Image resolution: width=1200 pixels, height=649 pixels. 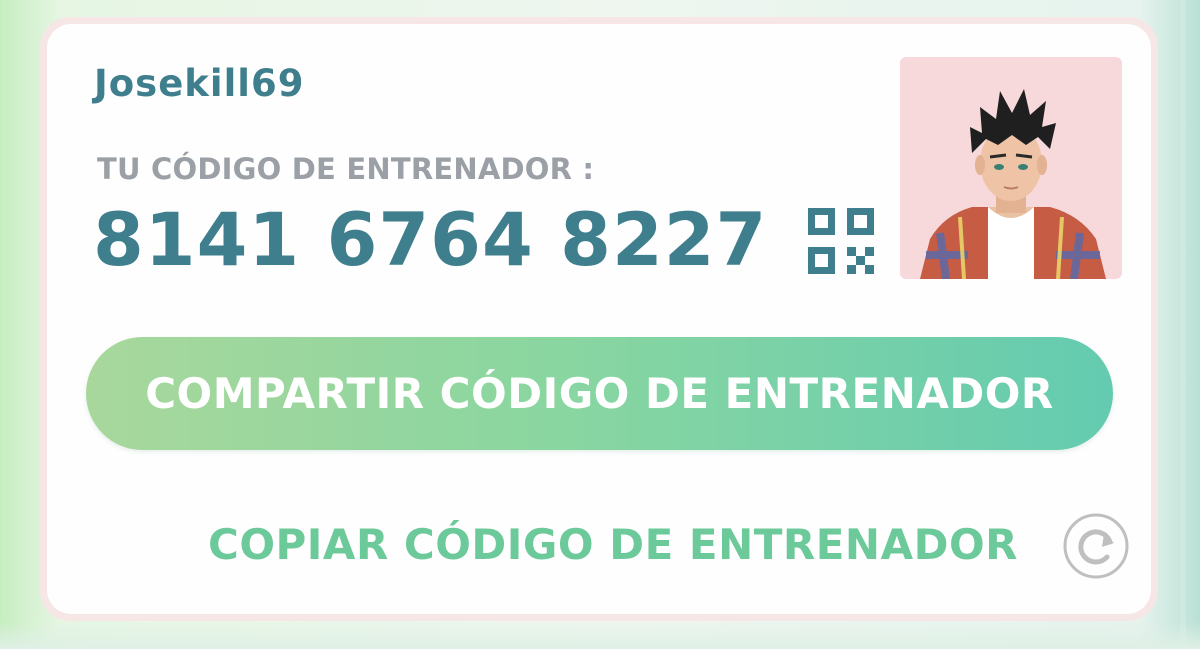 I want to click on trainer-code-label: TU CÓDIGO DE ENTRENADOR :, so click(x=346, y=169).